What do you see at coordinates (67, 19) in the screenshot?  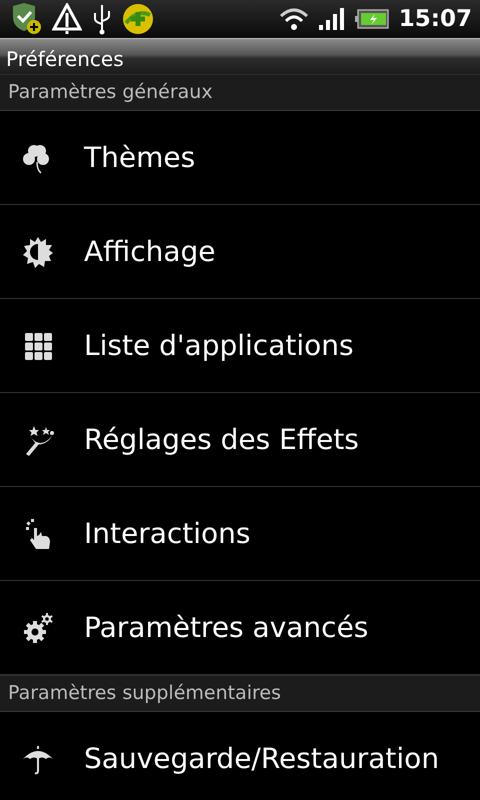 I see `warning-icon` at bounding box center [67, 19].